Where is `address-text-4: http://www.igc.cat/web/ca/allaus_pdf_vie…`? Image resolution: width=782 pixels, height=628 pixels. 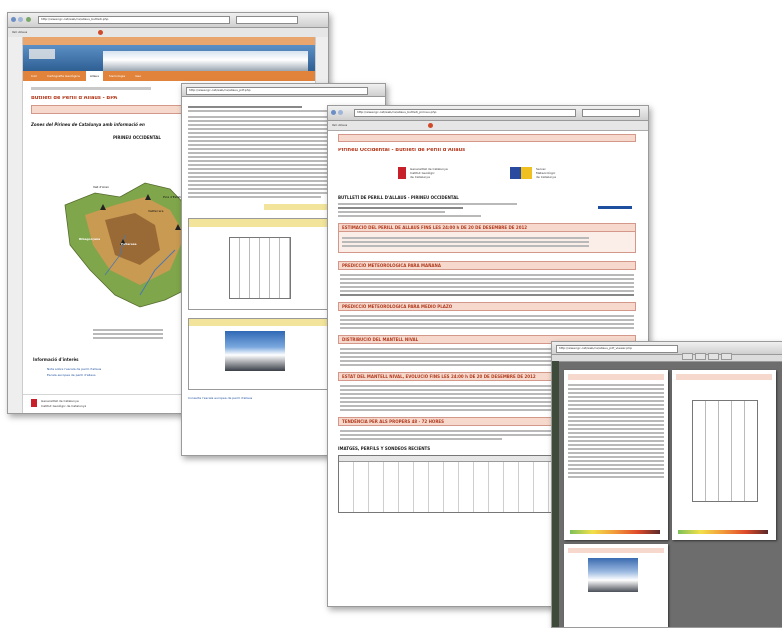
address-text-4: http://www.igc.cat/web/ca/allaus_pdf_vie… is located at coordinates (596, 348).